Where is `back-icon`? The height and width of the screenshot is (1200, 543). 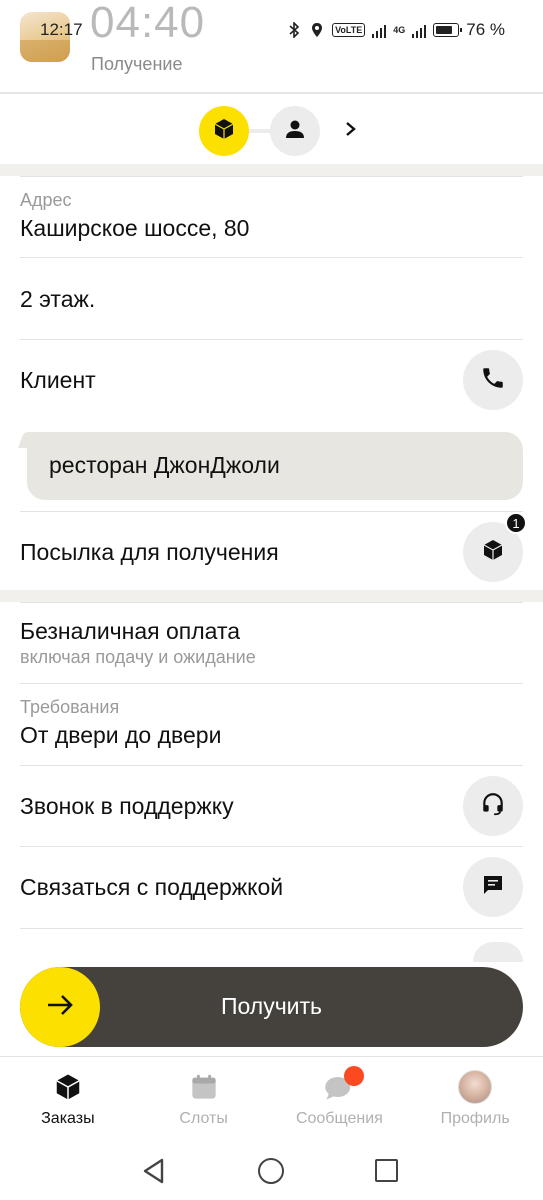 back-icon is located at coordinates (154, 1173).